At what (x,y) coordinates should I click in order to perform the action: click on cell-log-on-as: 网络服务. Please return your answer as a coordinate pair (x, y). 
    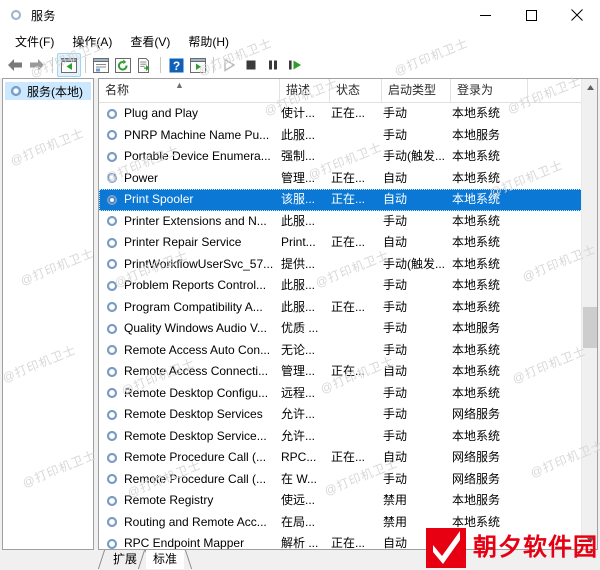
    Looking at the image, I should click on (476, 478).